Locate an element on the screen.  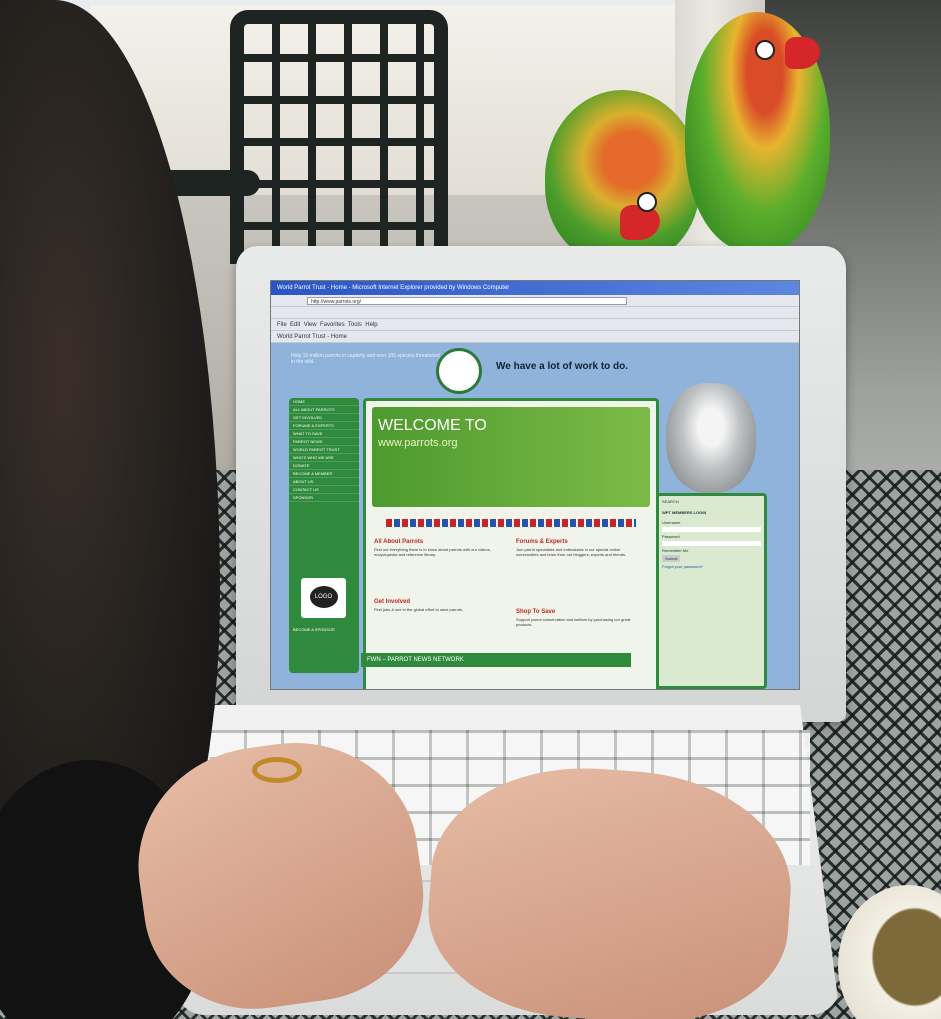
news-bar: FWN – PARROT NEWS NETWORK is located at coordinates (496, 660).